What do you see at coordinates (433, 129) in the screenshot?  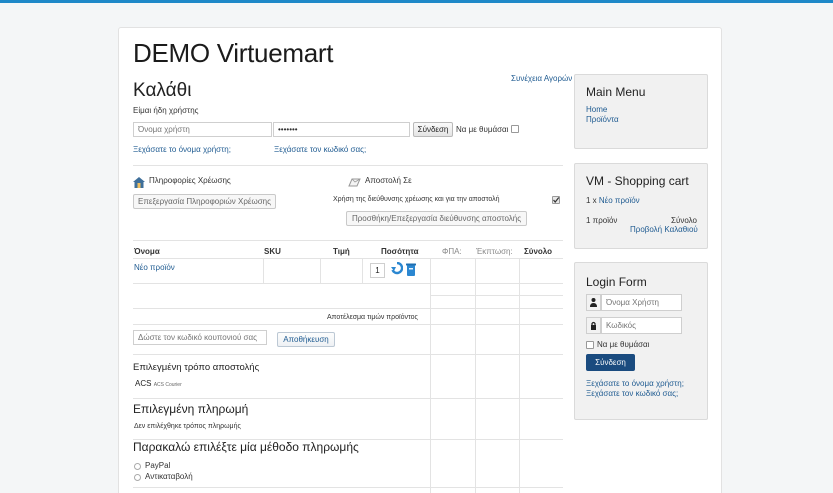 I see `cart-login-button: Σύνδεση` at bounding box center [433, 129].